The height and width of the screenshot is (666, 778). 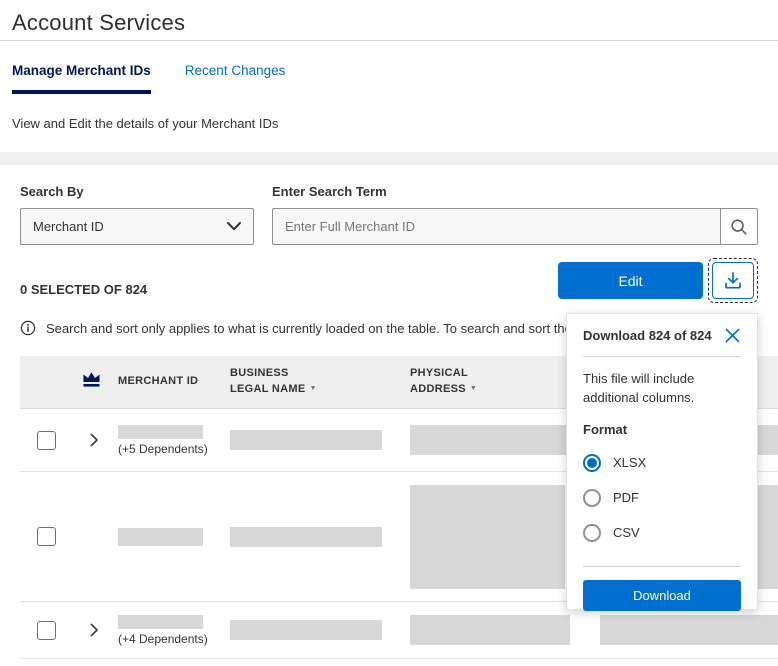 What do you see at coordinates (234, 226) in the screenshot?
I see `chevron-down-icon` at bounding box center [234, 226].